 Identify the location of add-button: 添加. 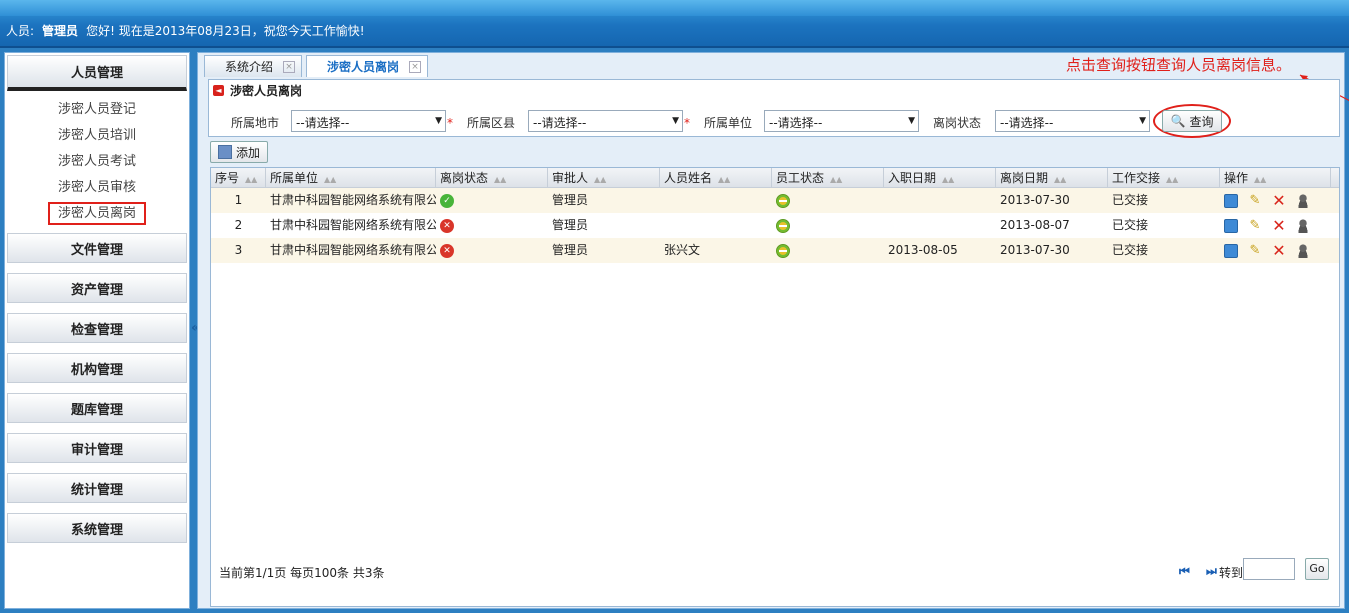
(239, 152).